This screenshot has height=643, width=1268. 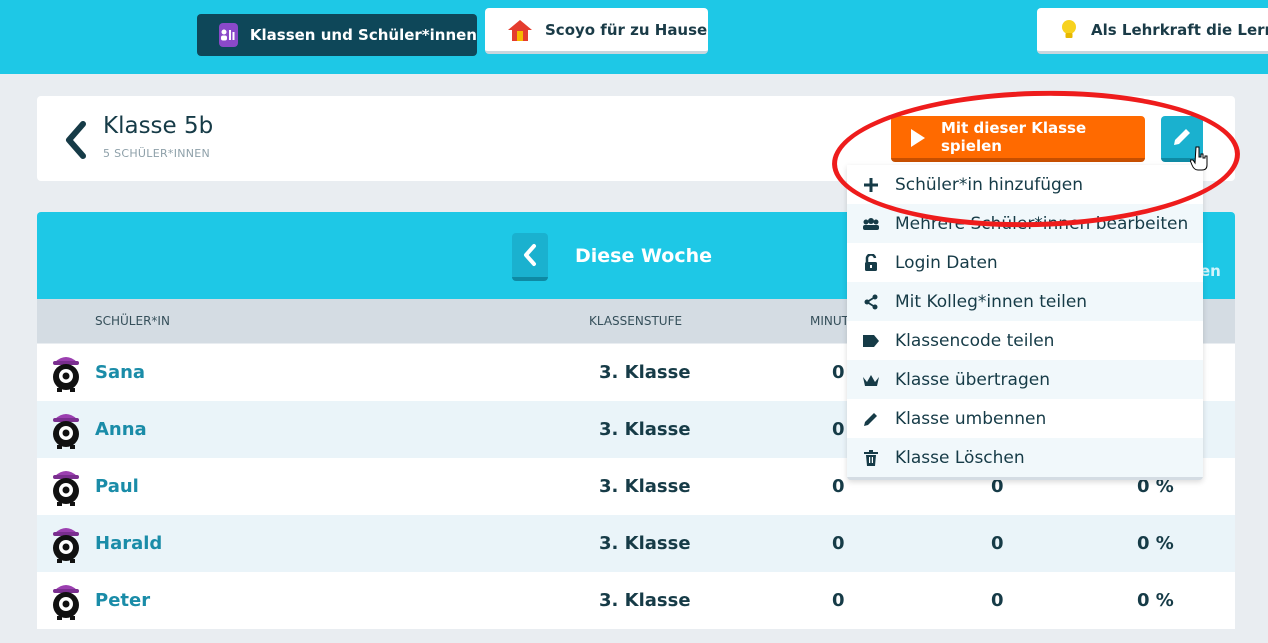 What do you see at coordinates (1210, 271) in the screenshot?
I see `header-partial-text: en` at bounding box center [1210, 271].